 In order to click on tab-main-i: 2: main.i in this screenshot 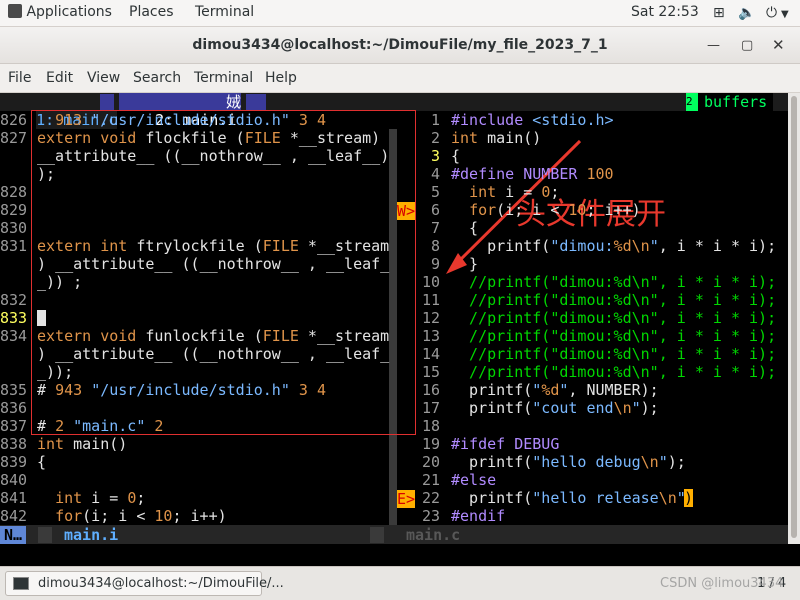, I will do `click(178, 111)`.